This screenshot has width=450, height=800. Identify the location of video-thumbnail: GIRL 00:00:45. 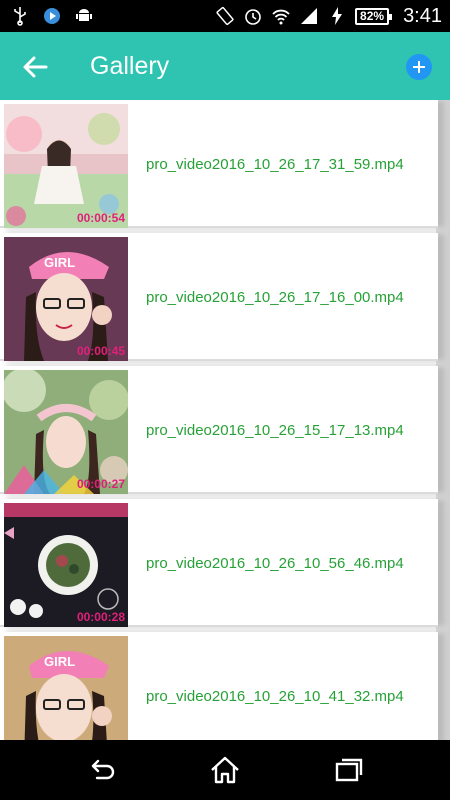
(66, 299).